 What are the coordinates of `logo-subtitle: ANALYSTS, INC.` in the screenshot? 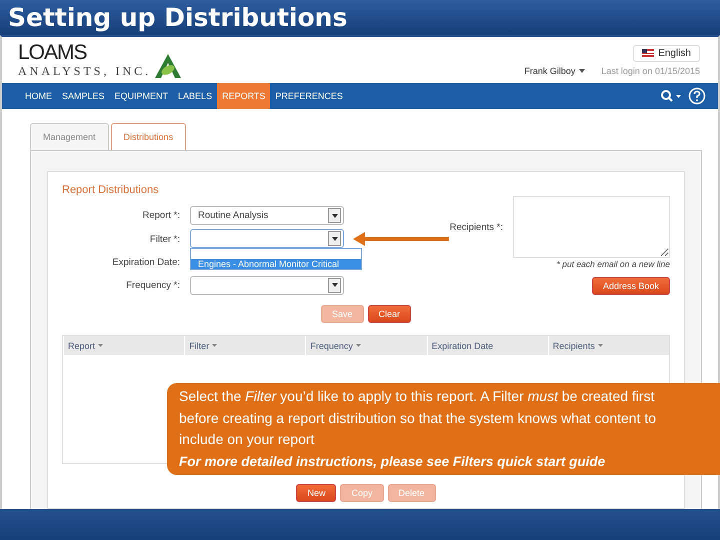 It's located at (85, 72).